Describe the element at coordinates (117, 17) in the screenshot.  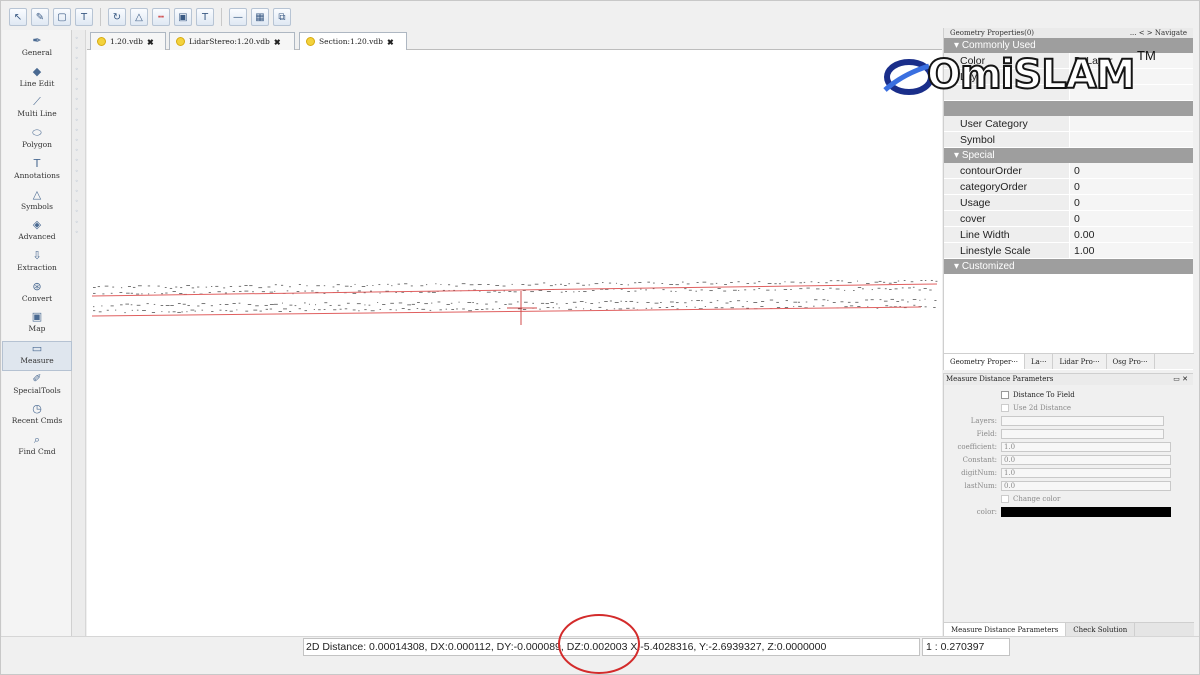
I see `rotate-icon: ↻` at that location.